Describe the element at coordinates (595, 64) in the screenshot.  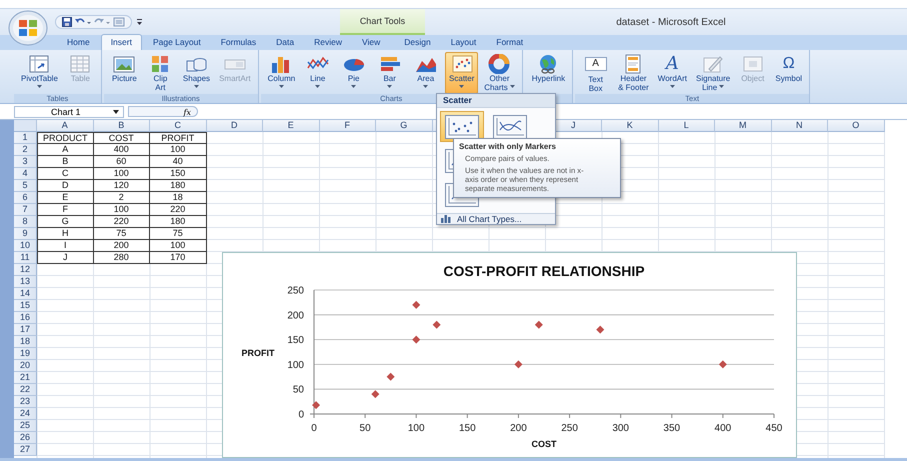
I see `text-box-icon: A` at that location.